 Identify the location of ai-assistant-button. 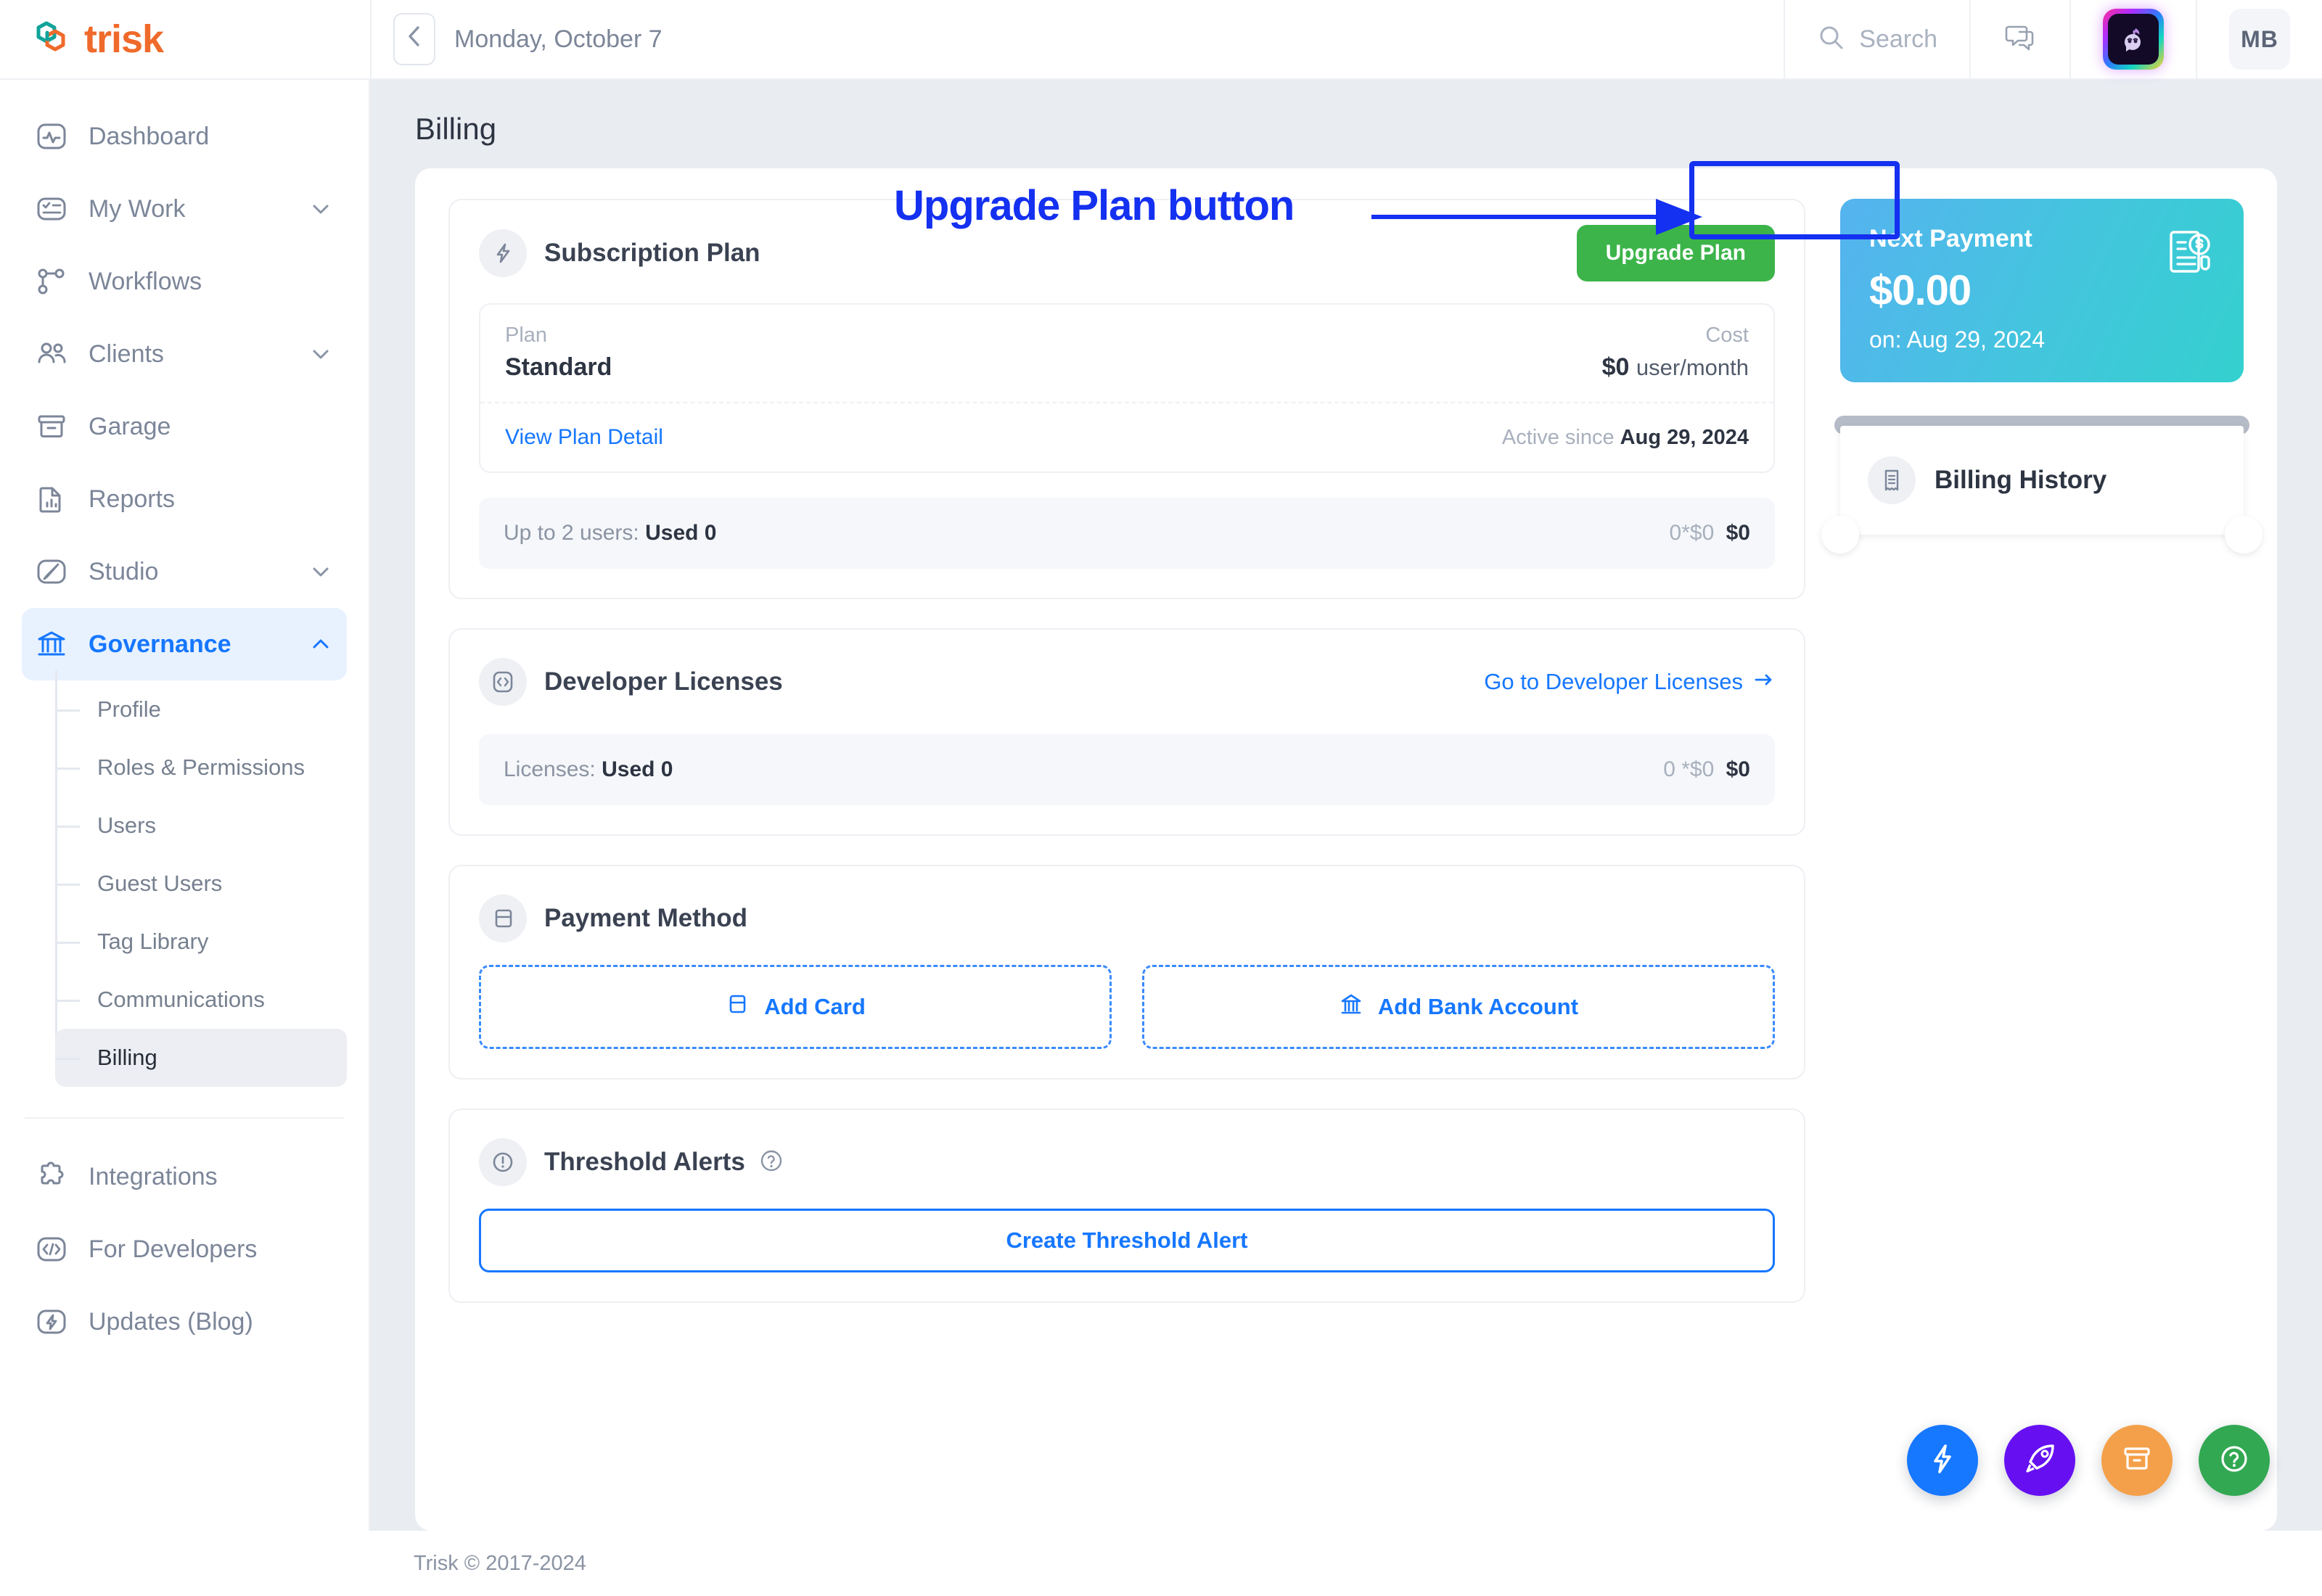
(2132, 39).